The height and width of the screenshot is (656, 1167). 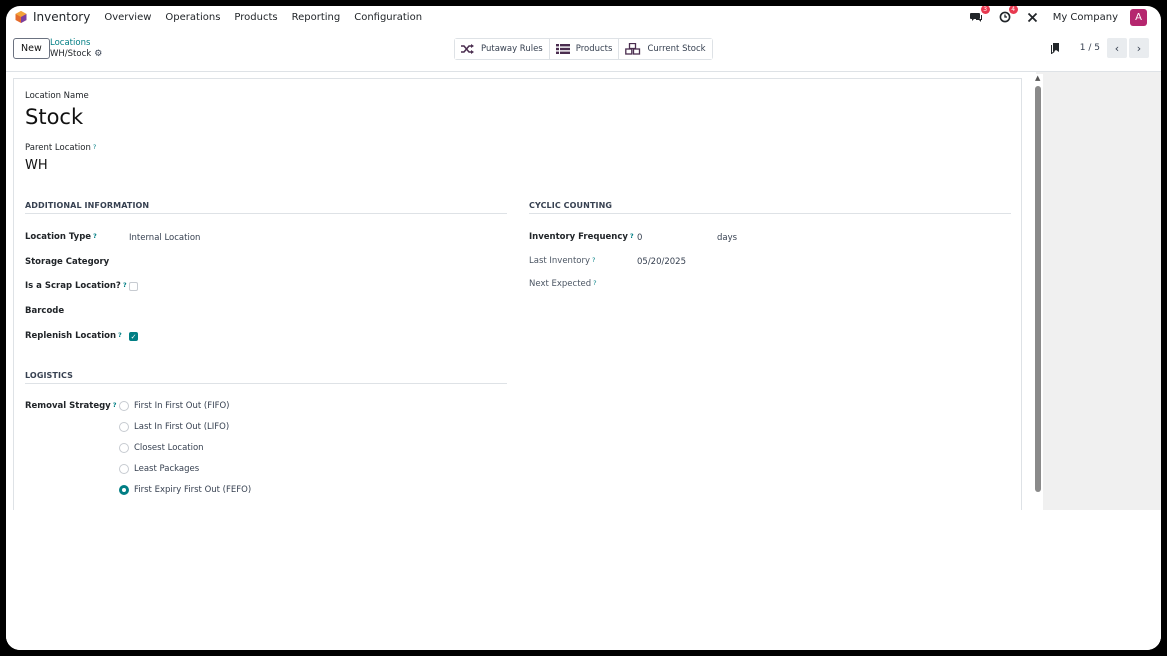 What do you see at coordinates (167, 469) in the screenshot?
I see `radio-least-packages-label: Least Packages` at bounding box center [167, 469].